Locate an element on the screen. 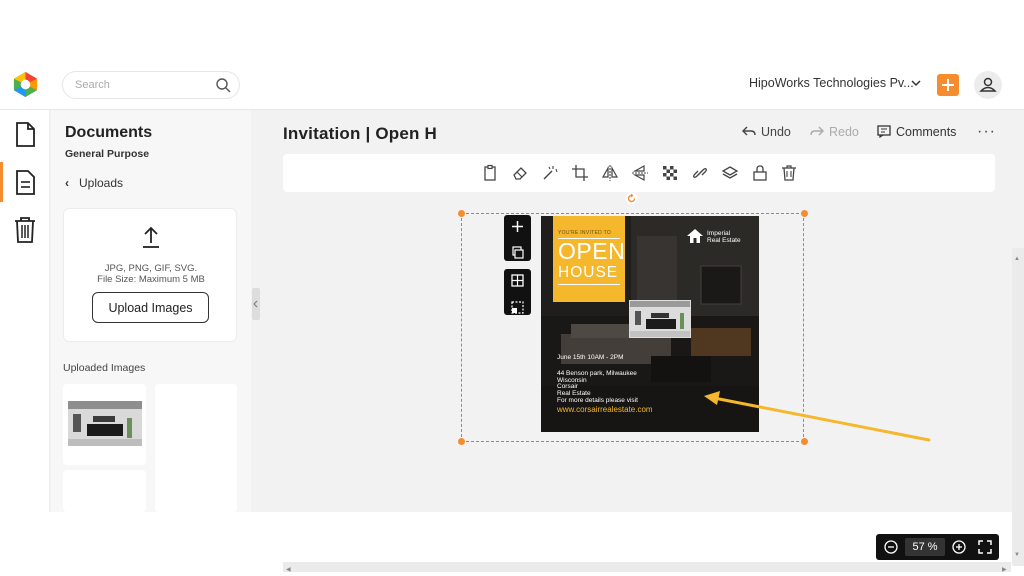 Image resolution: width=1024 pixels, height=576 pixels. undo-icon is located at coordinates (749, 131).